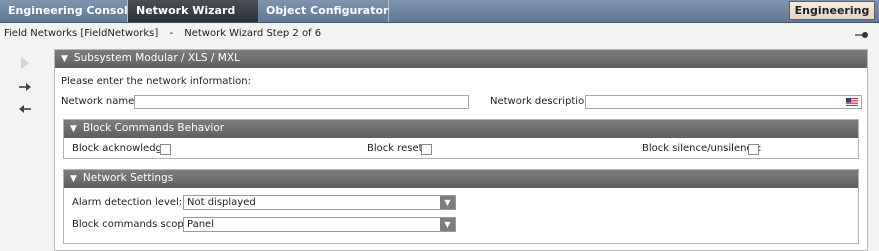 This screenshot has width=879, height=251. I want to click on block-commands-scope-label: Block commands scope:, so click(133, 224).